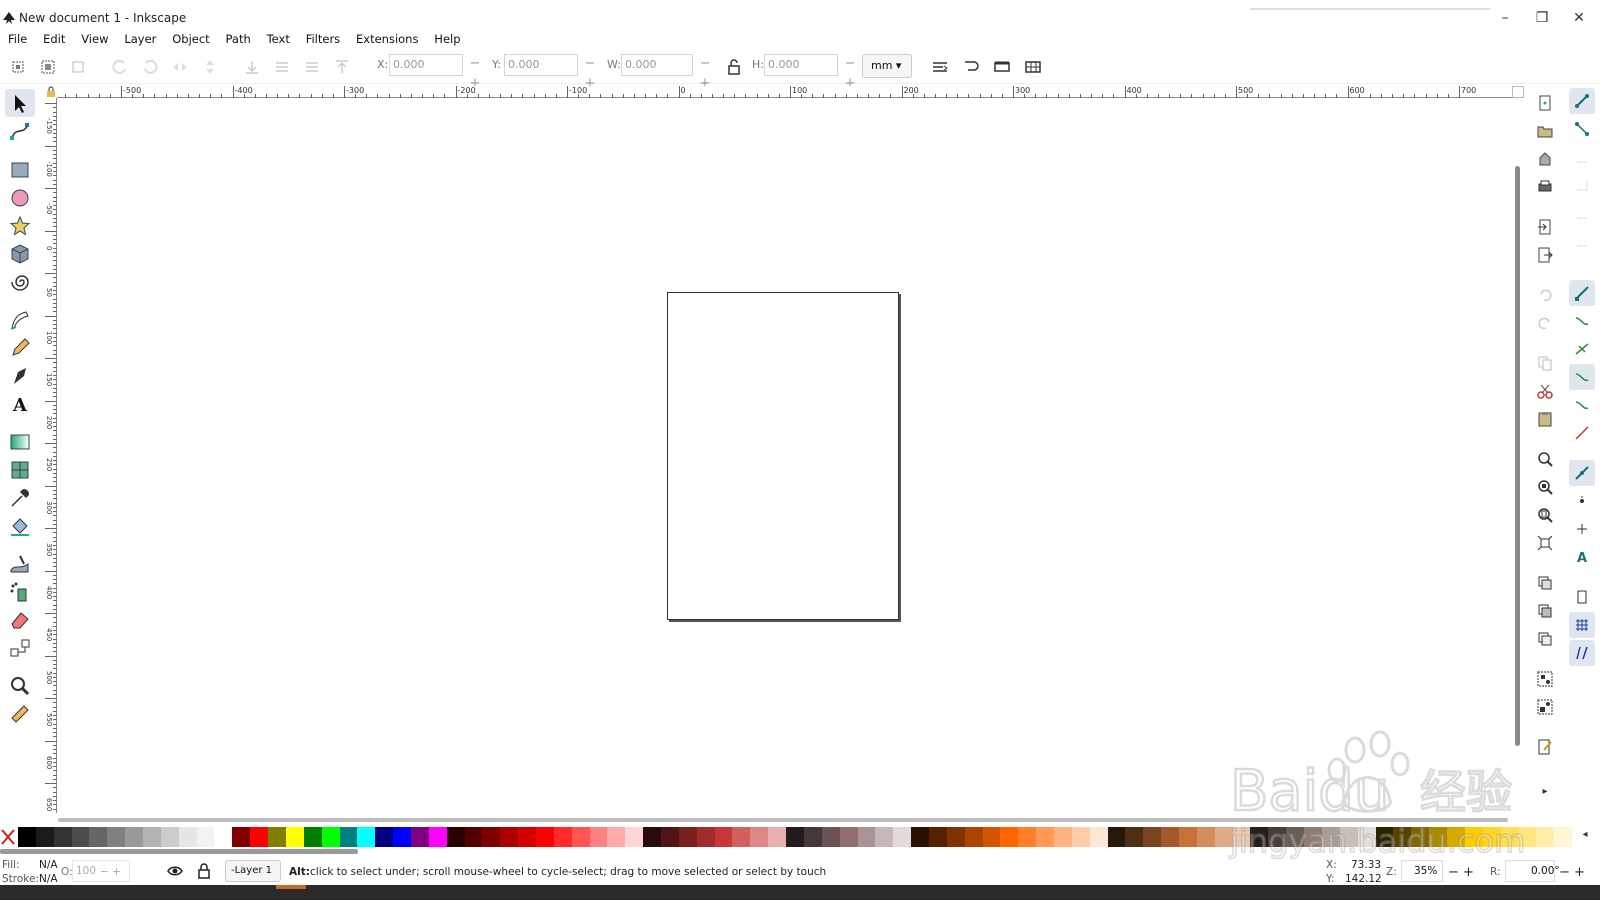 The width and height of the screenshot is (1600, 901). What do you see at coordinates (1582, 653) in the screenshot?
I see `snap-guides-icon` at bounding box center [1582, 653].